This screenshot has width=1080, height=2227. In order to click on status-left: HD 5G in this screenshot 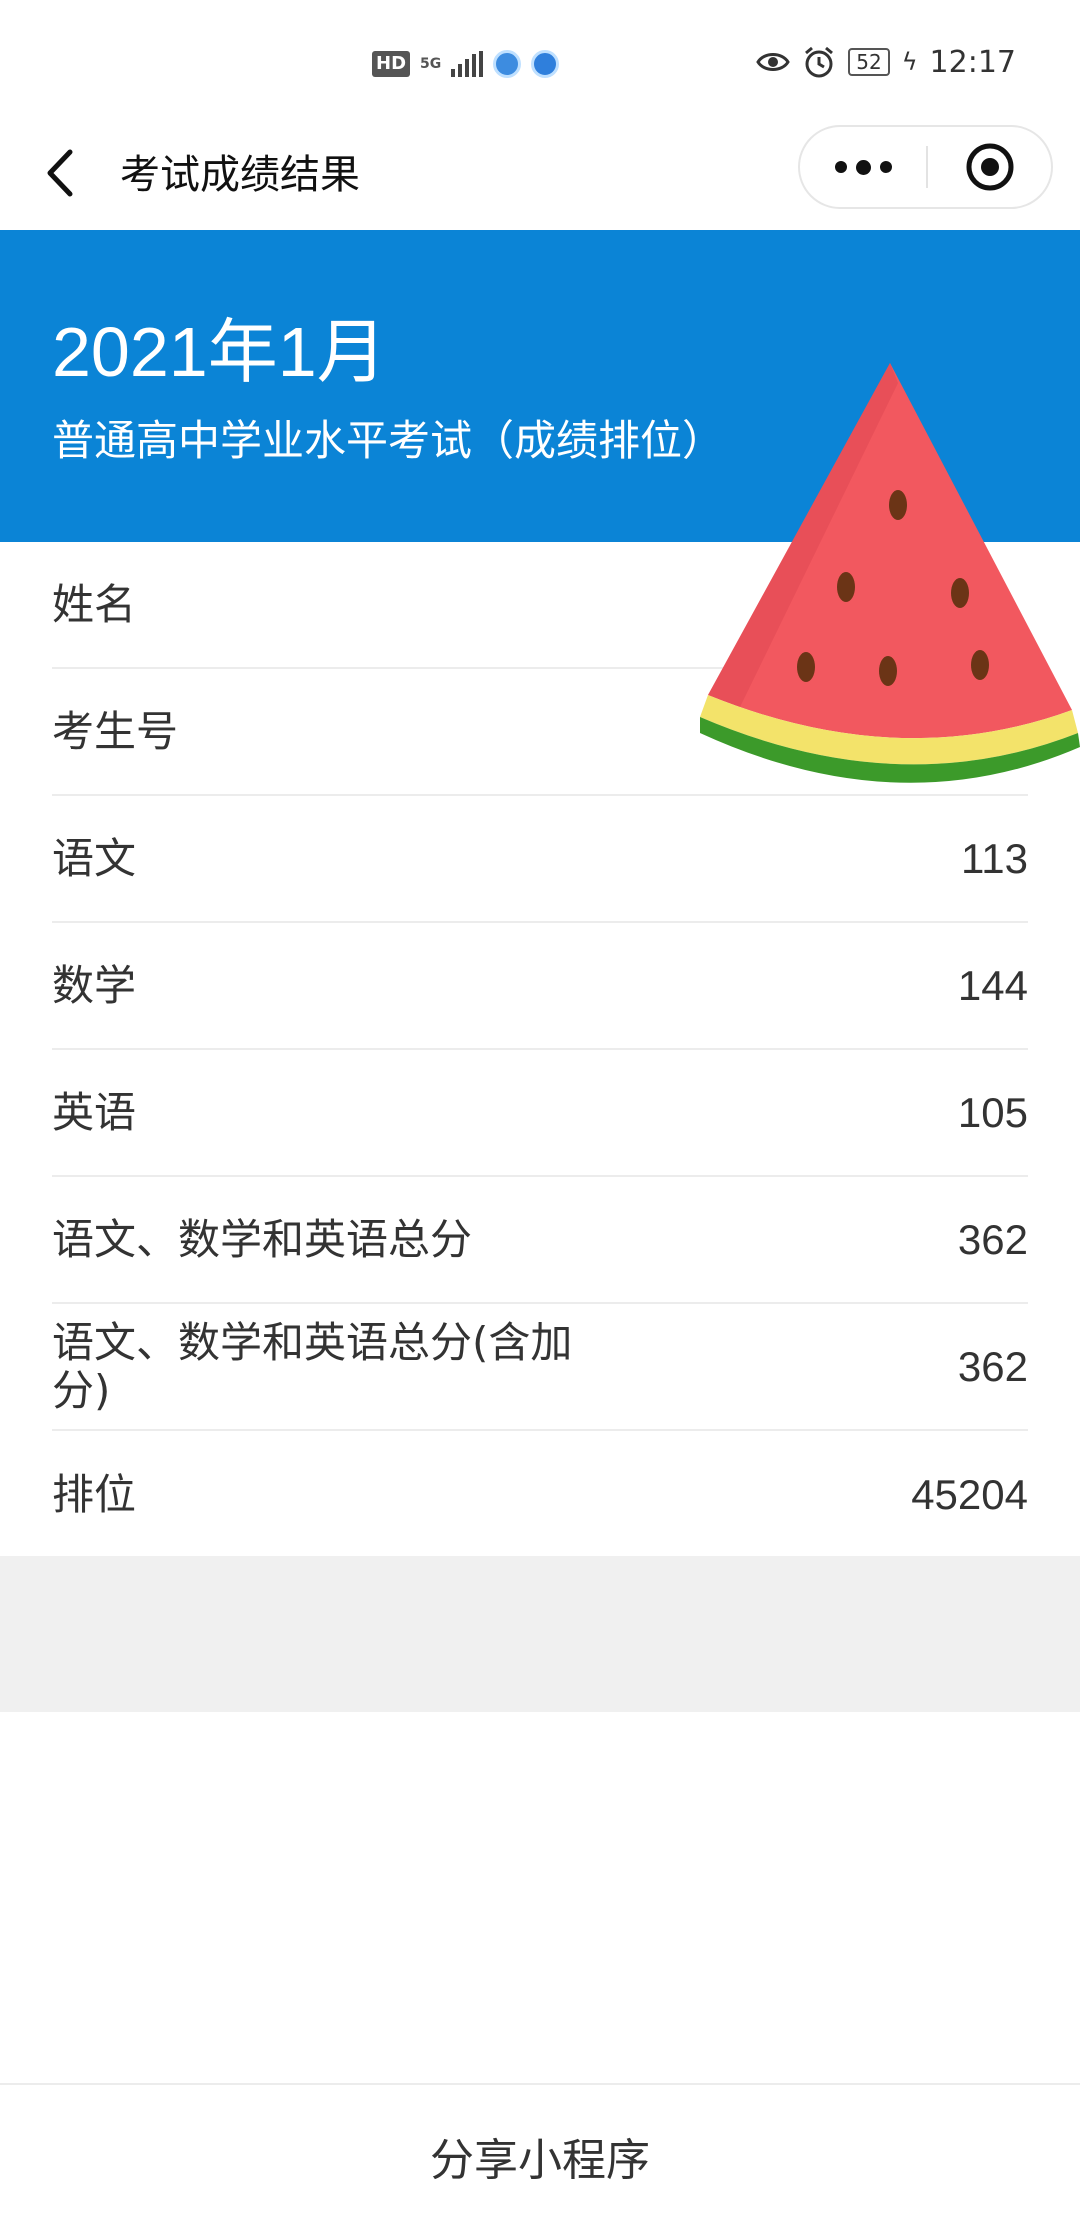, I will do `click(466, 64)`.